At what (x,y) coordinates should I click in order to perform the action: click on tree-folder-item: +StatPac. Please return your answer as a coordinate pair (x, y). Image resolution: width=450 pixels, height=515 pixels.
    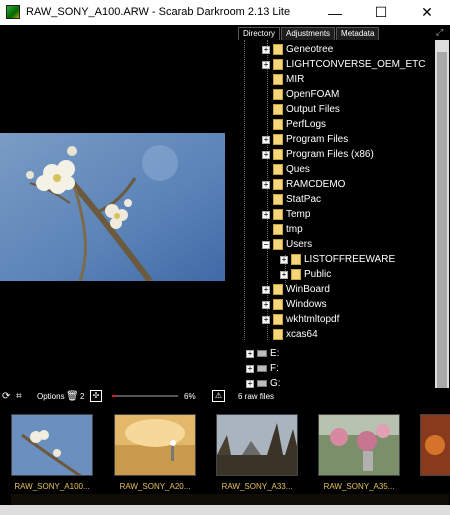
    Looking at the image, I should click on (291, 199).